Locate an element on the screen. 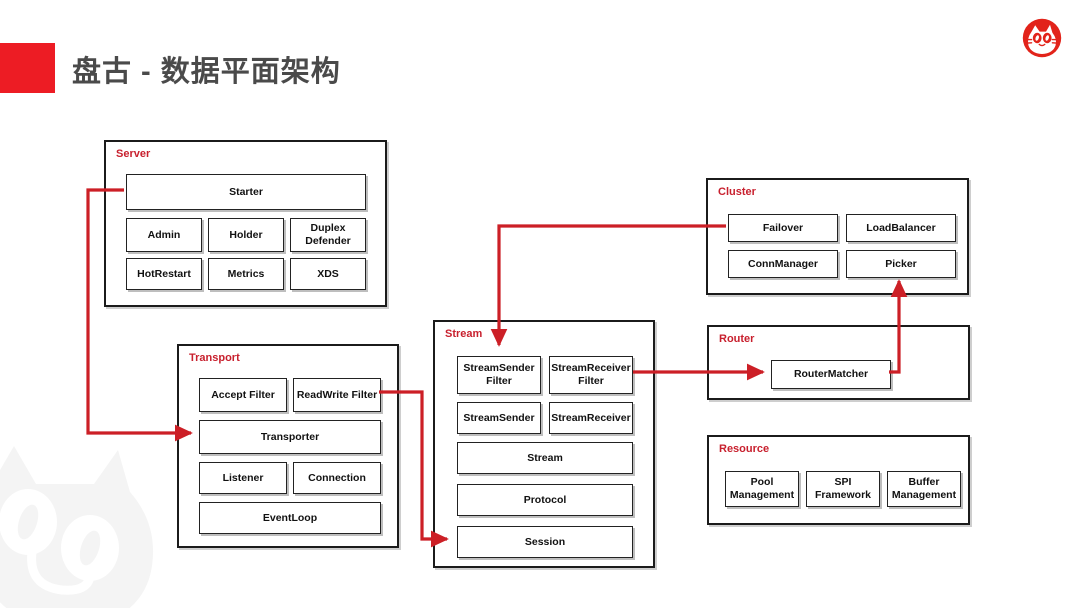  node-listener: Listener is located at coordinates (243, 478).